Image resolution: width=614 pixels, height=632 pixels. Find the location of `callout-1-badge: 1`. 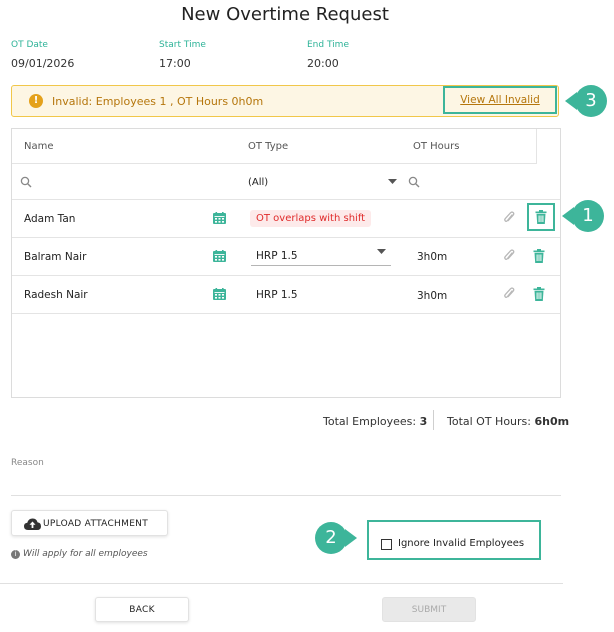

callout-1-badge: 1 is located at coordinates (588, 216).